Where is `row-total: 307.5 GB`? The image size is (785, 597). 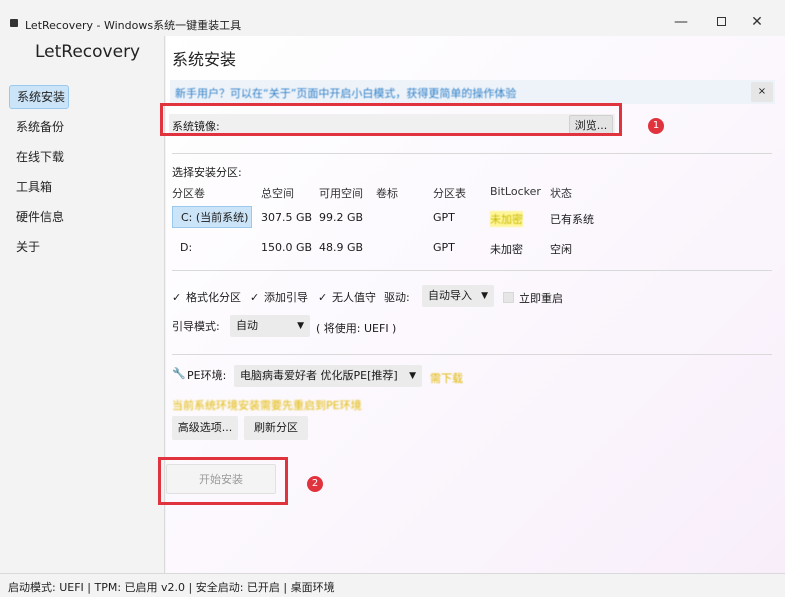
row-total: 307.5 GB is located at coordinates (287, 217).